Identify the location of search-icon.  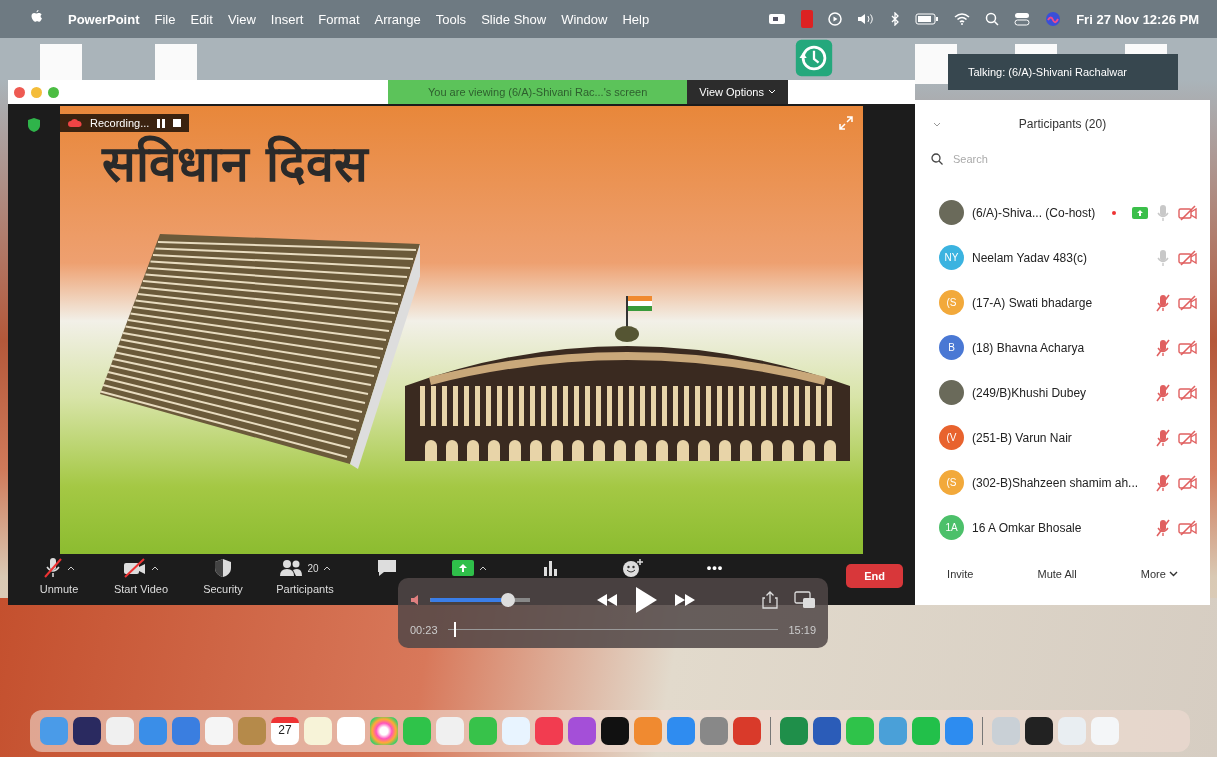
(992, 19).